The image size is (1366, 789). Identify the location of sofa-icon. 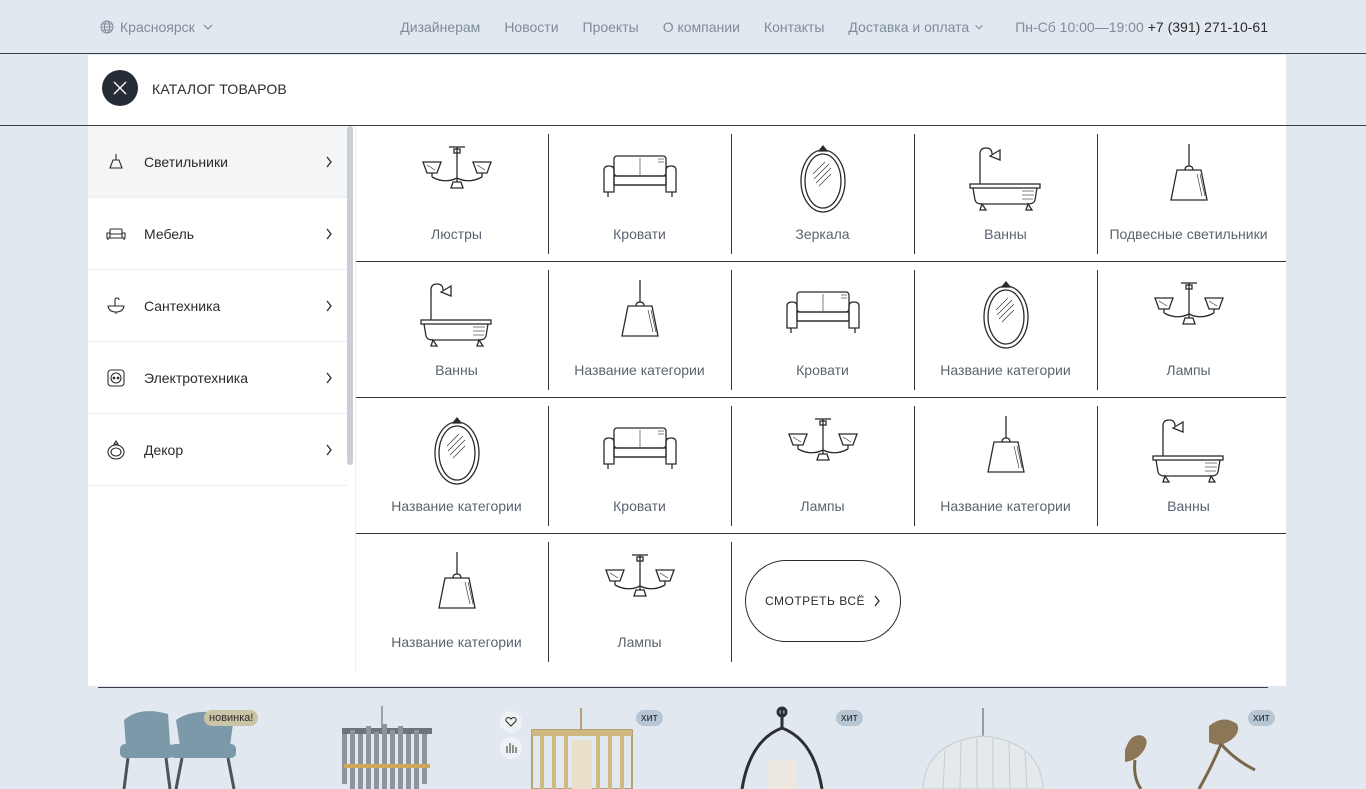
(640, 180).